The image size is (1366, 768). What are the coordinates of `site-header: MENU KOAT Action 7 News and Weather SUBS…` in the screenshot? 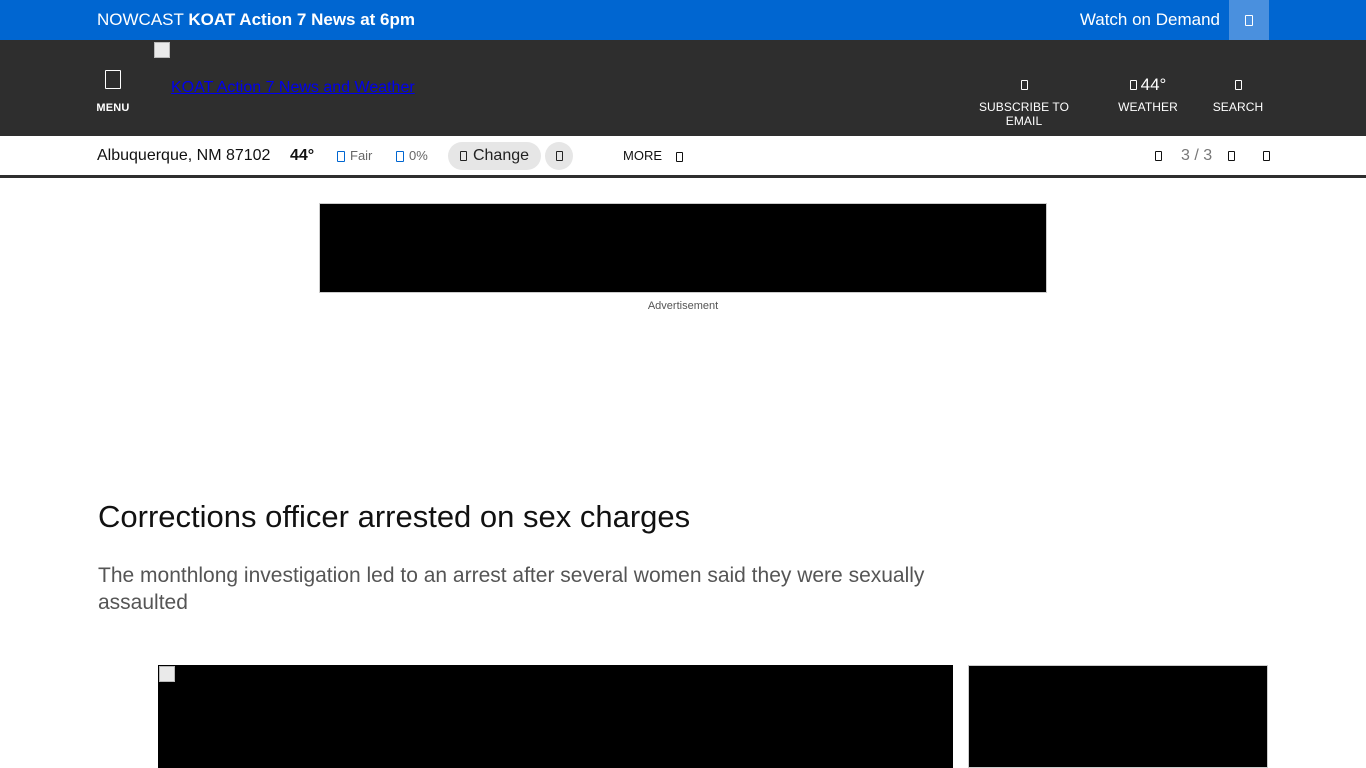 It's located at (683, 88).